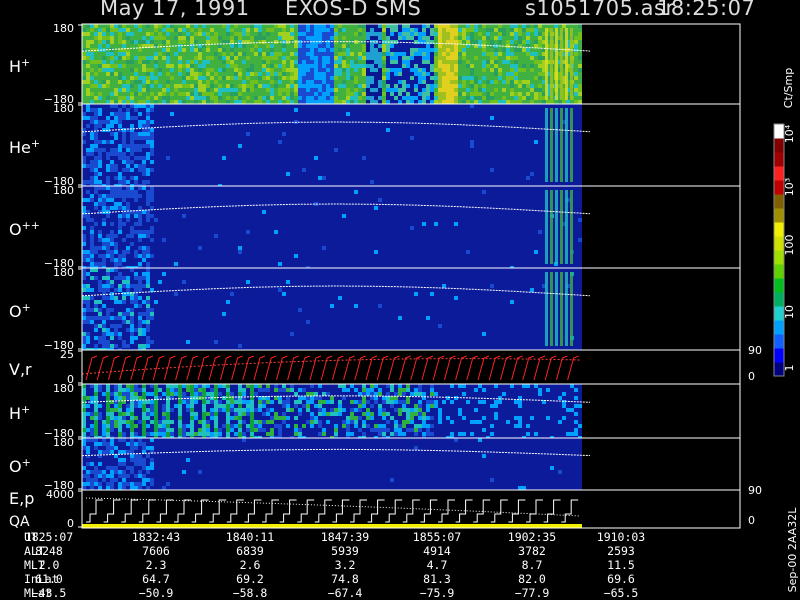  What do you see at coordinates (600, 10) in the screenshot?
I see `title-file: s1051705.asr` at bounding box center [600, 10].